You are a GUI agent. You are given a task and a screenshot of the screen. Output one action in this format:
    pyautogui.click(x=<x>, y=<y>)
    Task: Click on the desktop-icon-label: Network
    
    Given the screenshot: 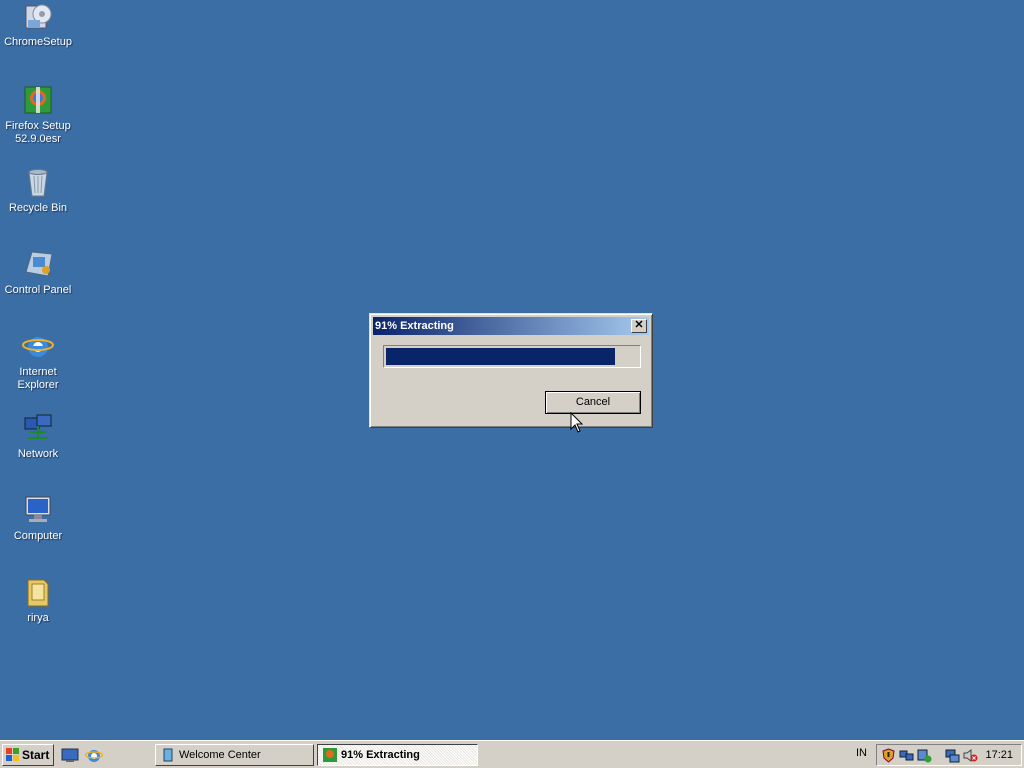 What is the action you would take?
    pyautogui.click(x=38, y=454)
    